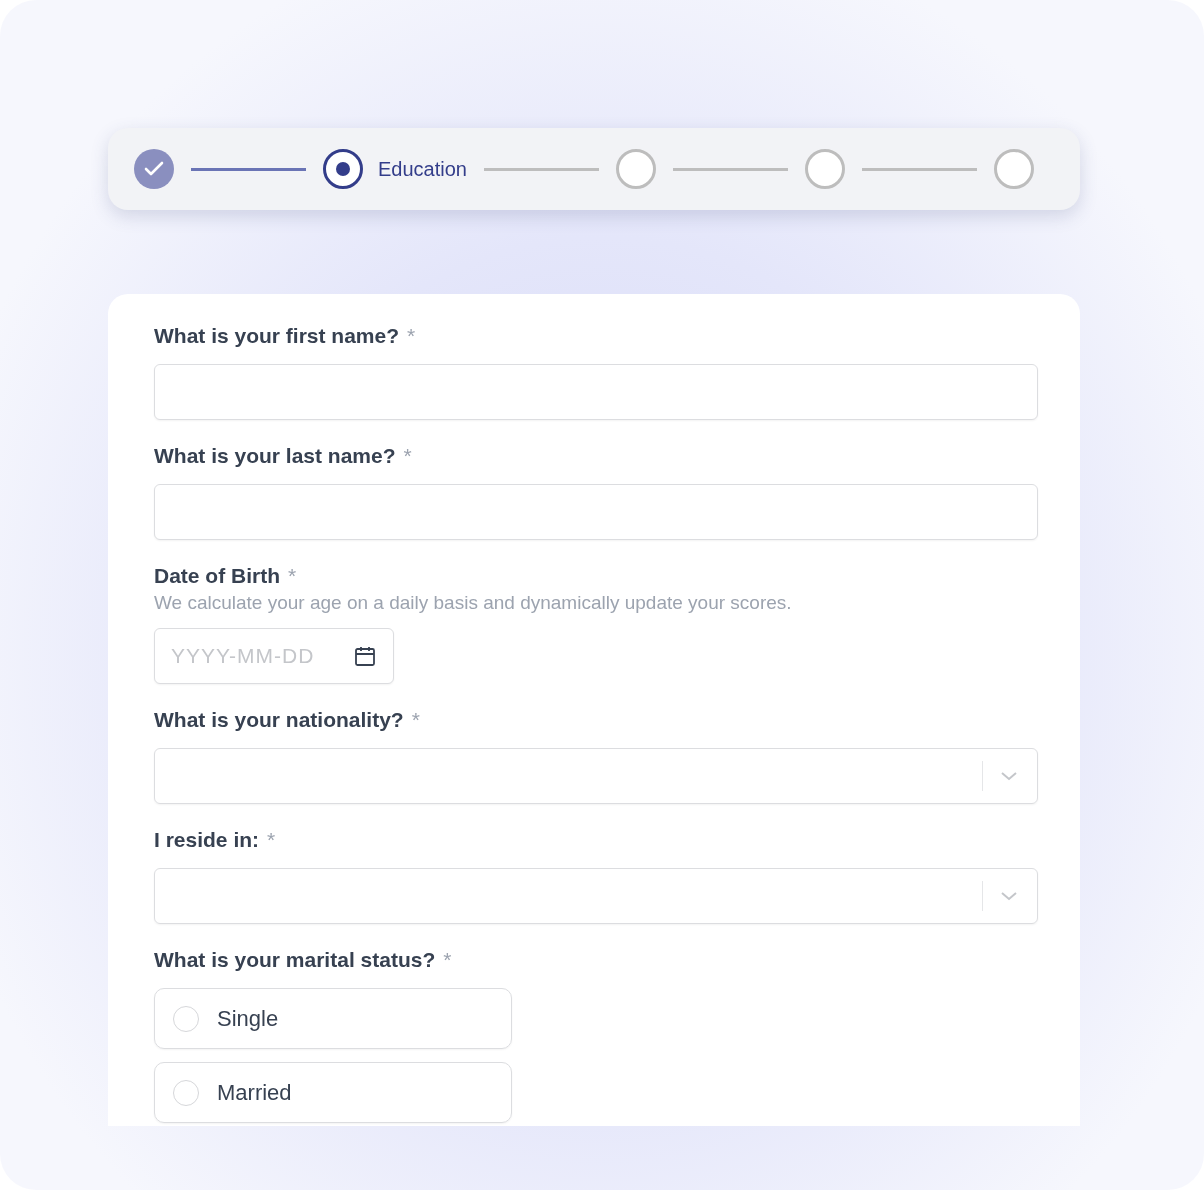 The image size is (1204, 1190). Describe the element at coordinates (279, 720) in the screenshot. I see `field-label: What is your nationality?` at that location.